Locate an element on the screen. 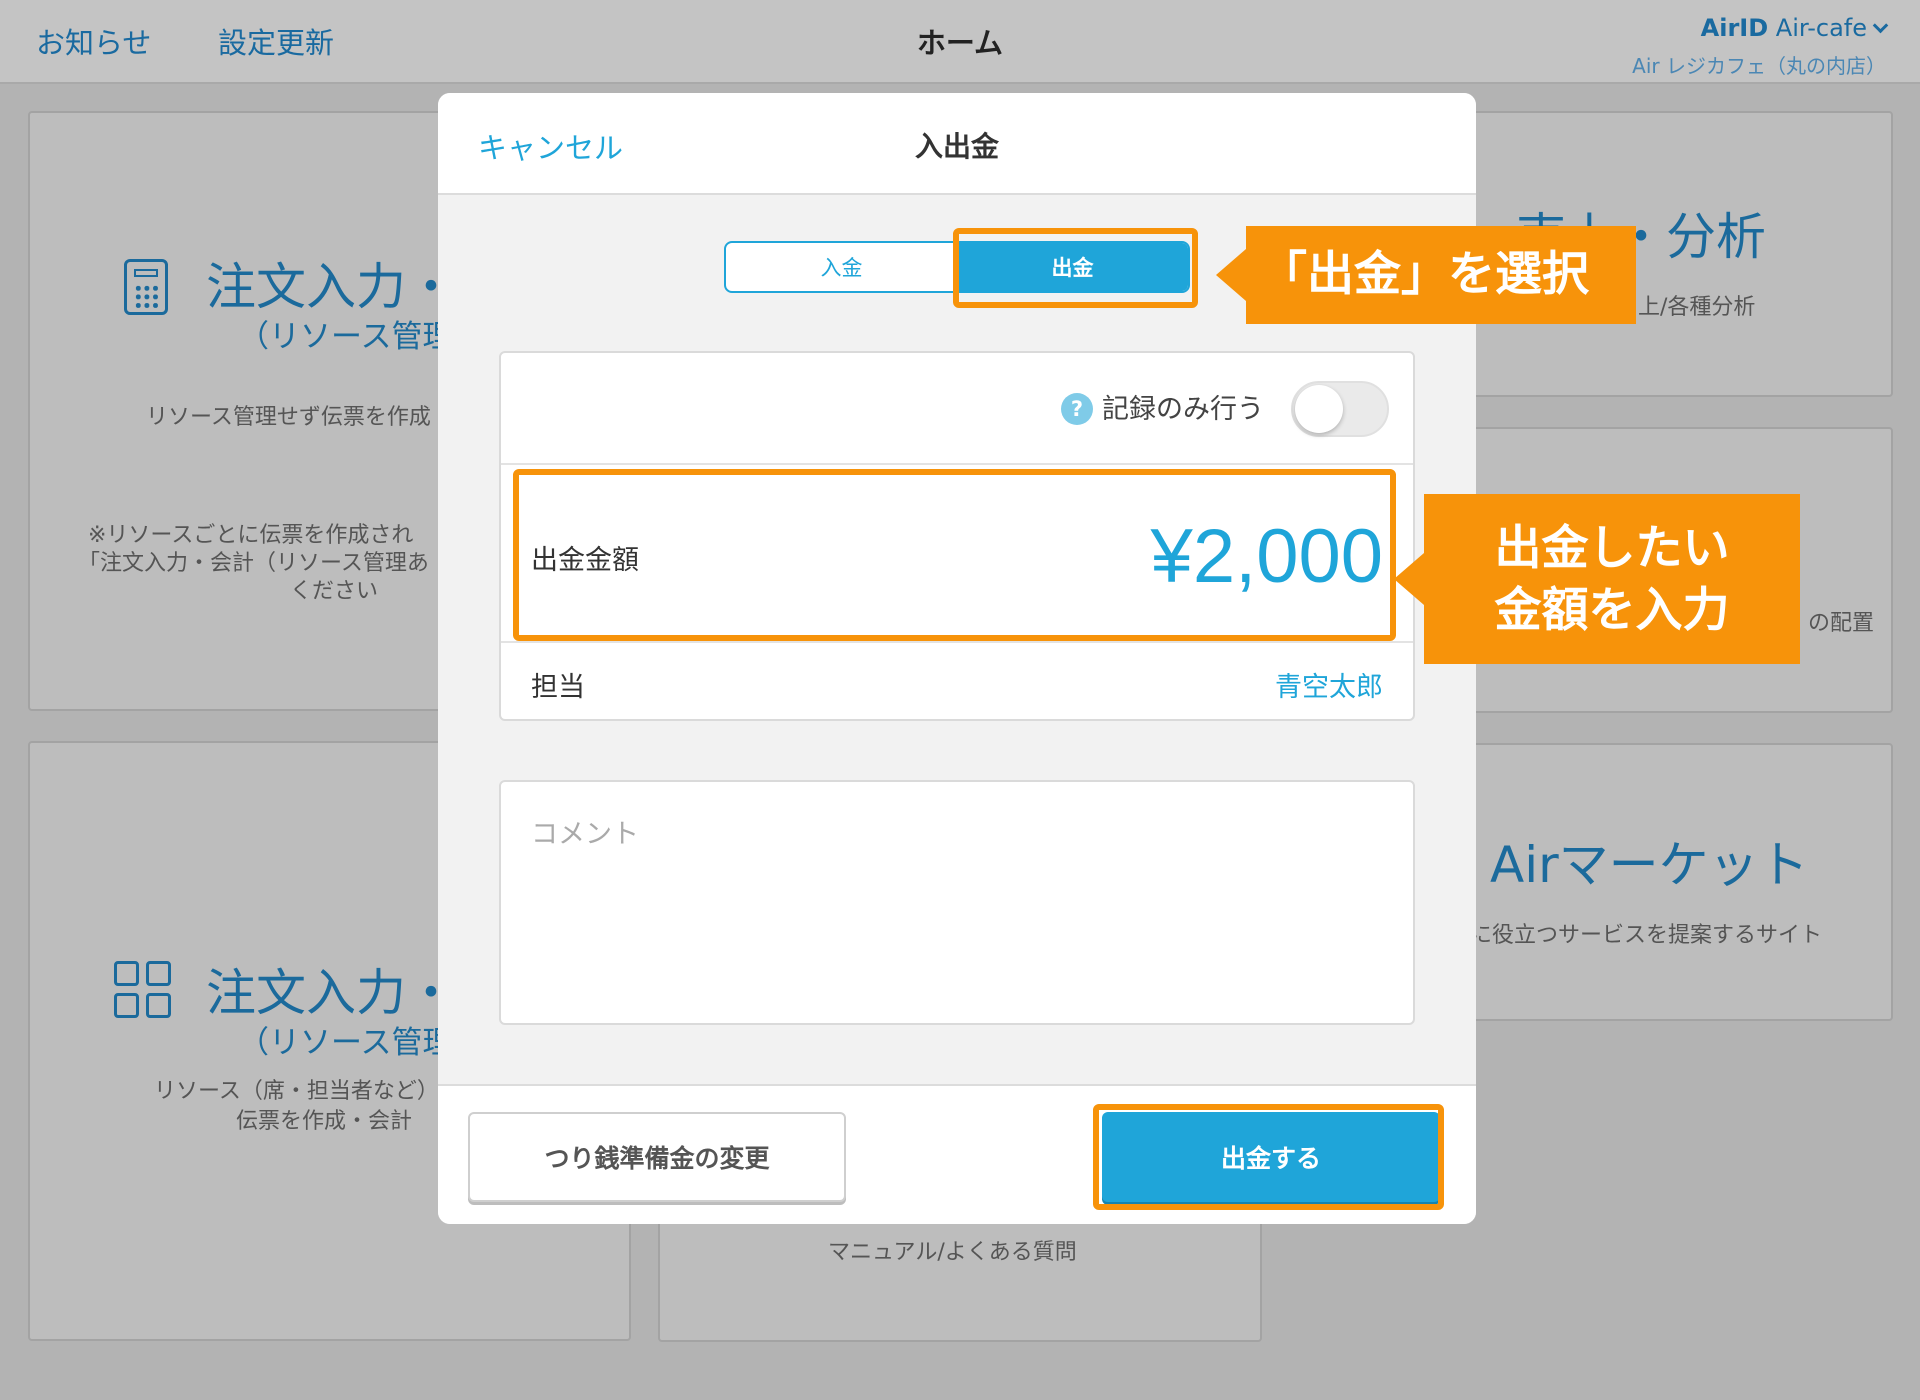 This screenshot has width=1920, height=1400. help-icon: ? is located at coordinates (1077, 409).